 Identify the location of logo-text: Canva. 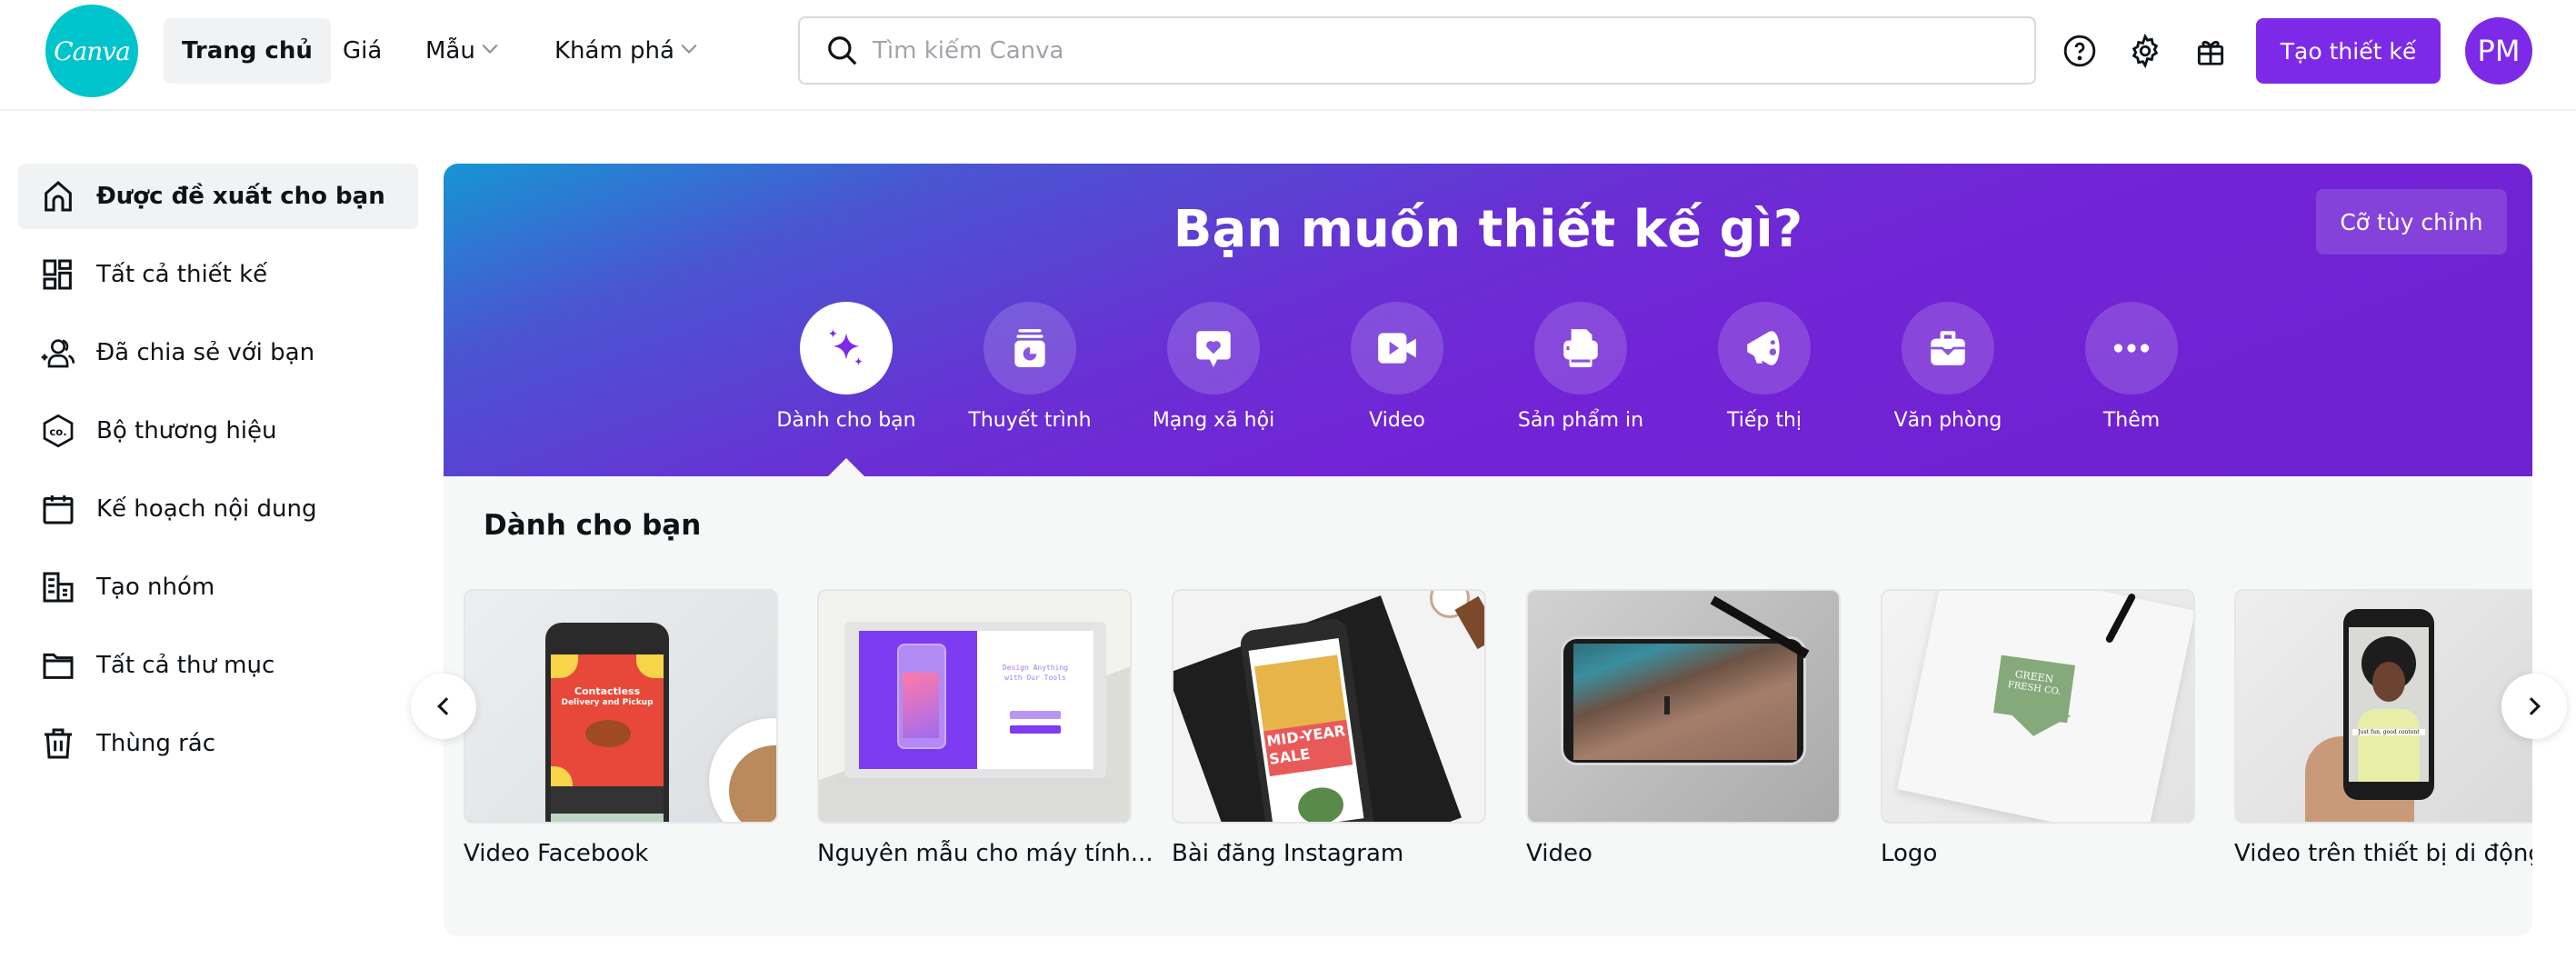
(92, 50).